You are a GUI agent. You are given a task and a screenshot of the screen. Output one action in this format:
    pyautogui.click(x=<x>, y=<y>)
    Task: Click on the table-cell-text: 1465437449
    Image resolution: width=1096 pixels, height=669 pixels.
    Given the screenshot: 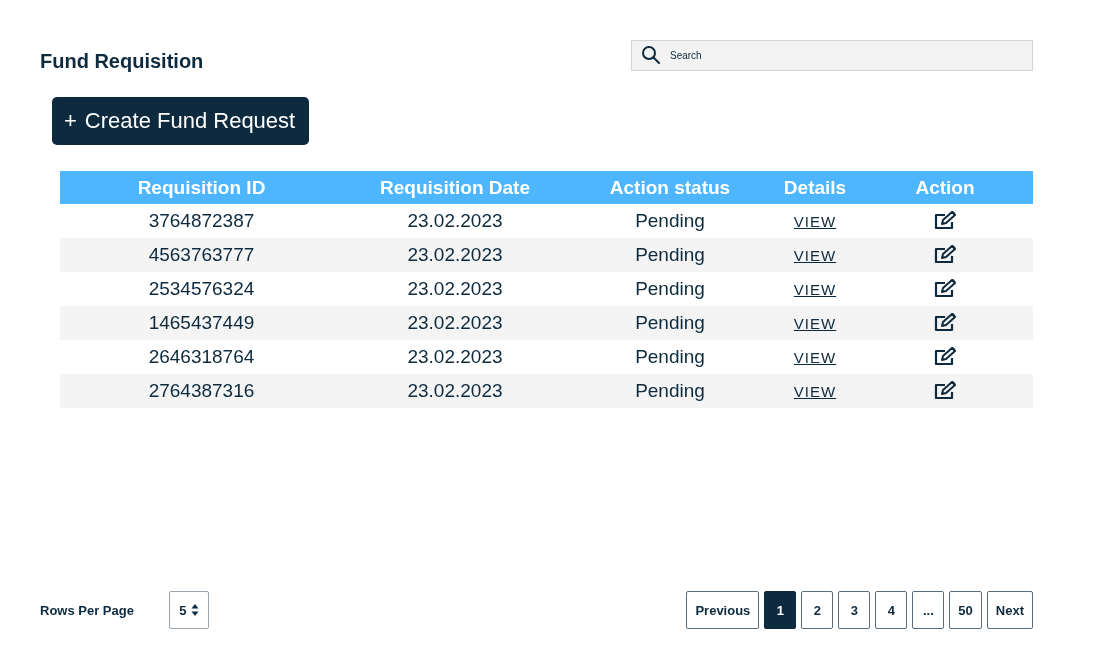 What is the action you would take?
    pyautogui.click(x=201, y=323)
    